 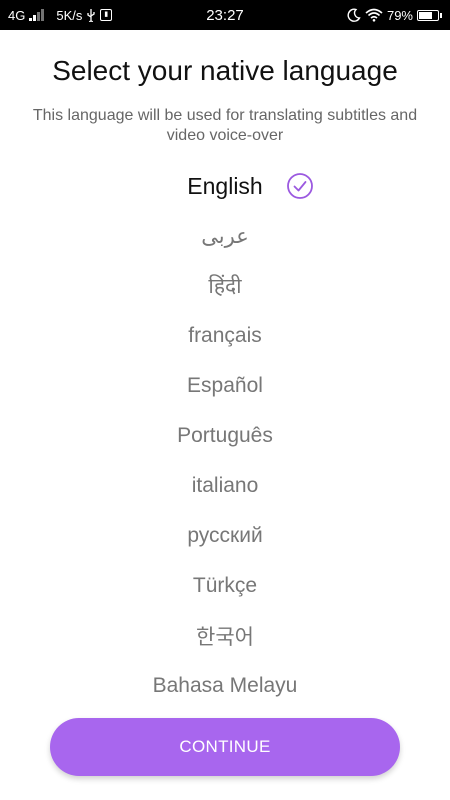 I want to click on moon-icon, so click(x=354, y=15).